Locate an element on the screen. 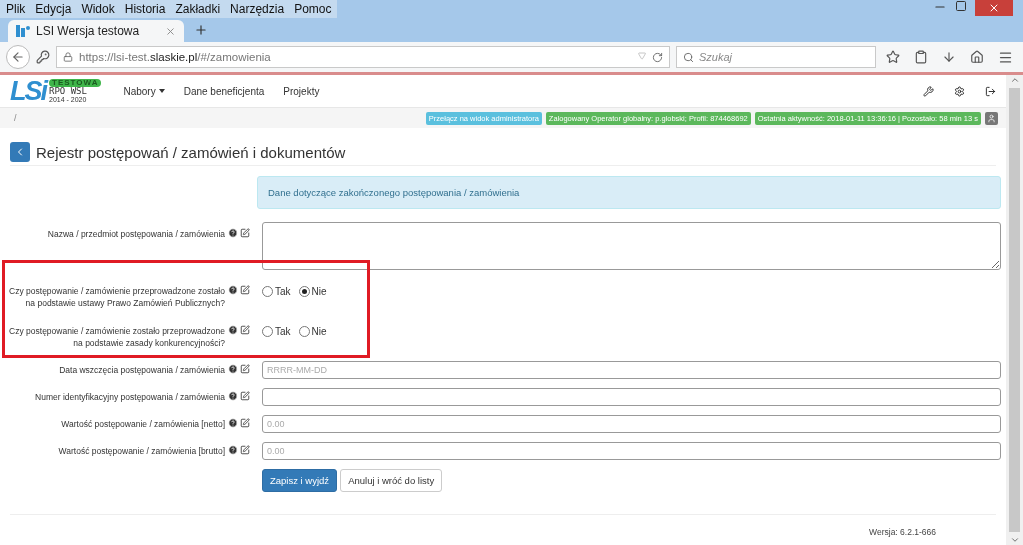  menu-item: Pomoc is located at coordinates (313, 9).